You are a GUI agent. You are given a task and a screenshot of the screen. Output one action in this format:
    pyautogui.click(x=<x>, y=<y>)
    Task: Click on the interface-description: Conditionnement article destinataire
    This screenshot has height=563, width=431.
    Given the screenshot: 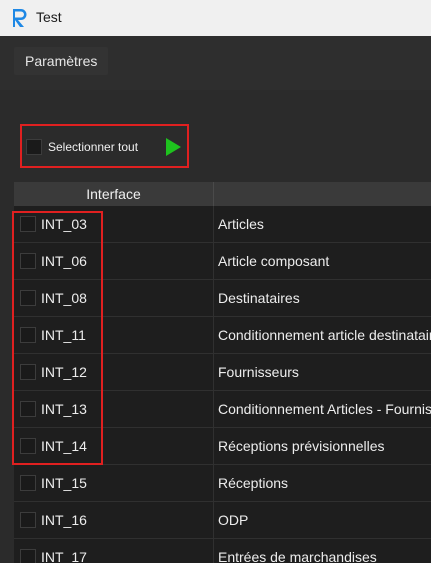 What is the action you would take?
    pyautogui.click(x=324, y=335)
    